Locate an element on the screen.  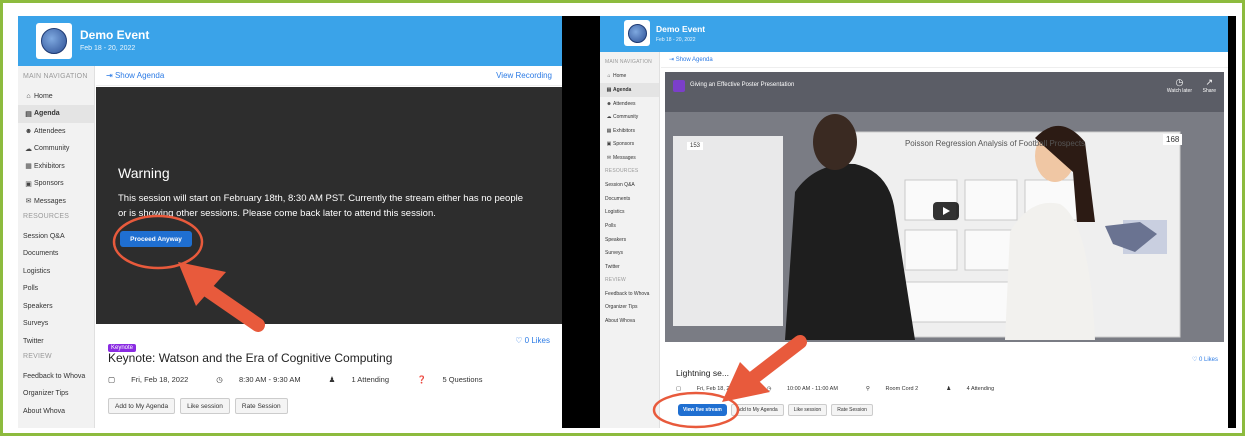
session-questions: ❓ 5 Questions is located at coordinates (456, 379).